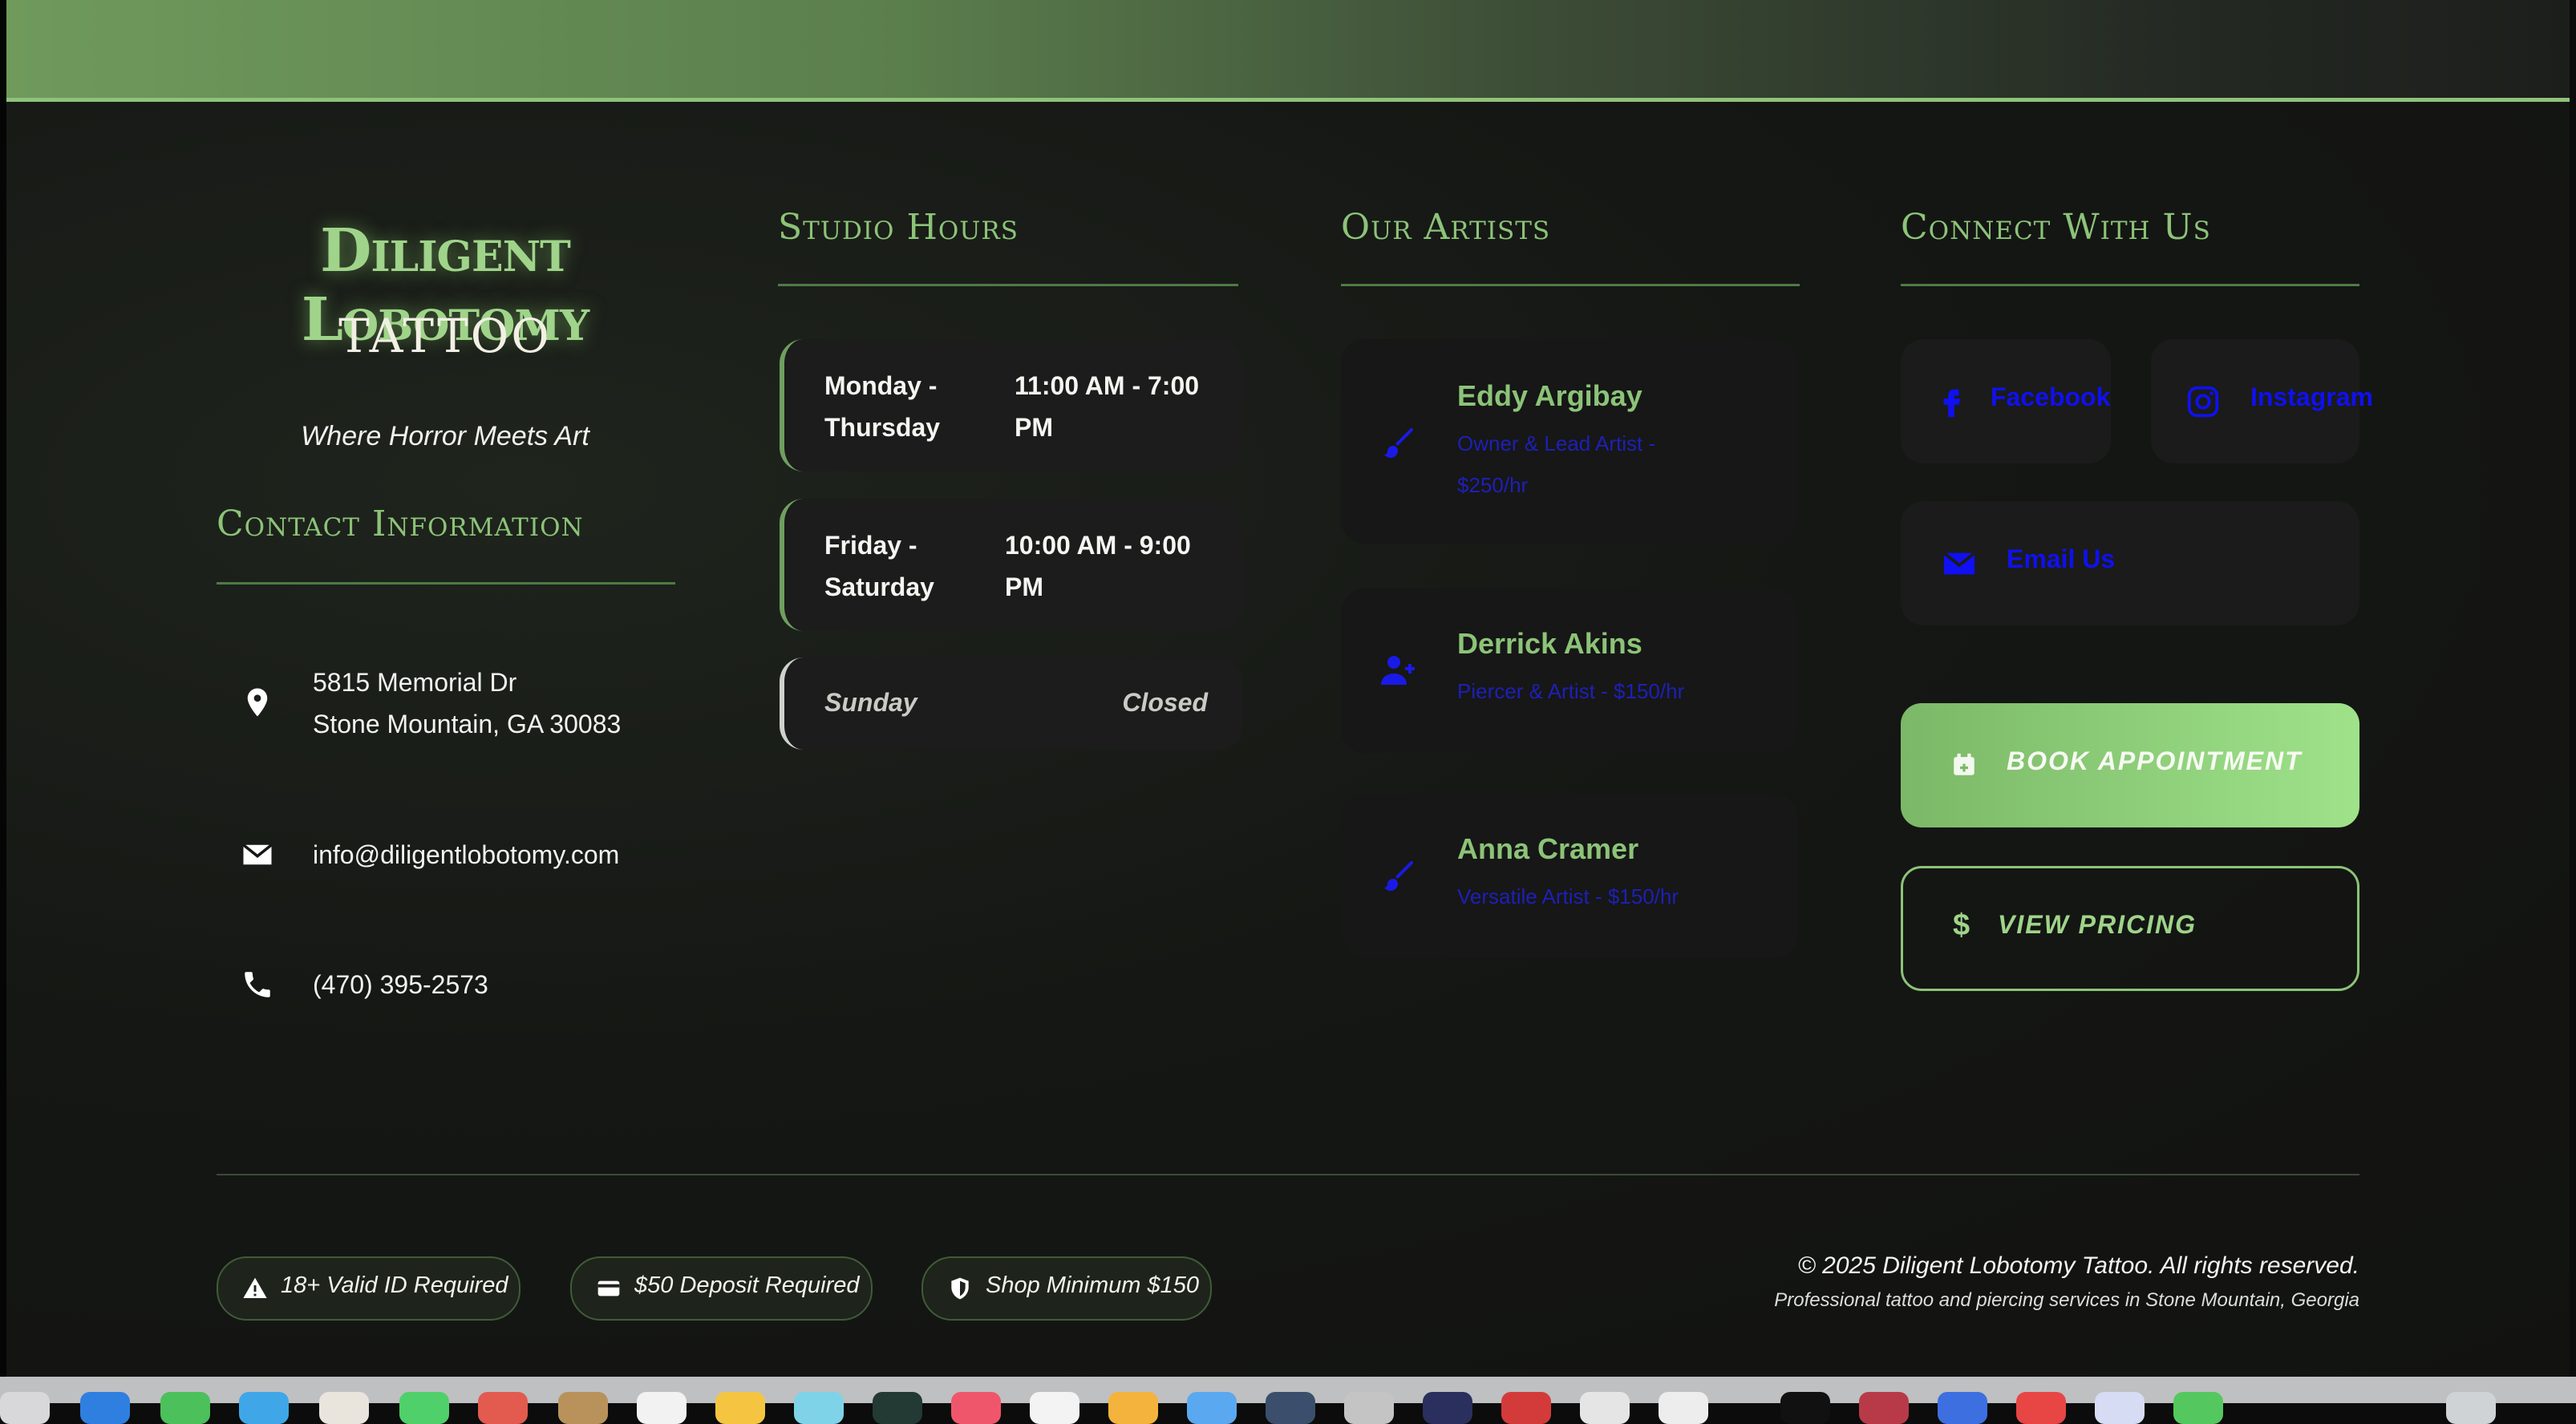  Describe the element at coordinates (2311, 396) in the screenshot. I see `instagram-label: Instagram` at that location.